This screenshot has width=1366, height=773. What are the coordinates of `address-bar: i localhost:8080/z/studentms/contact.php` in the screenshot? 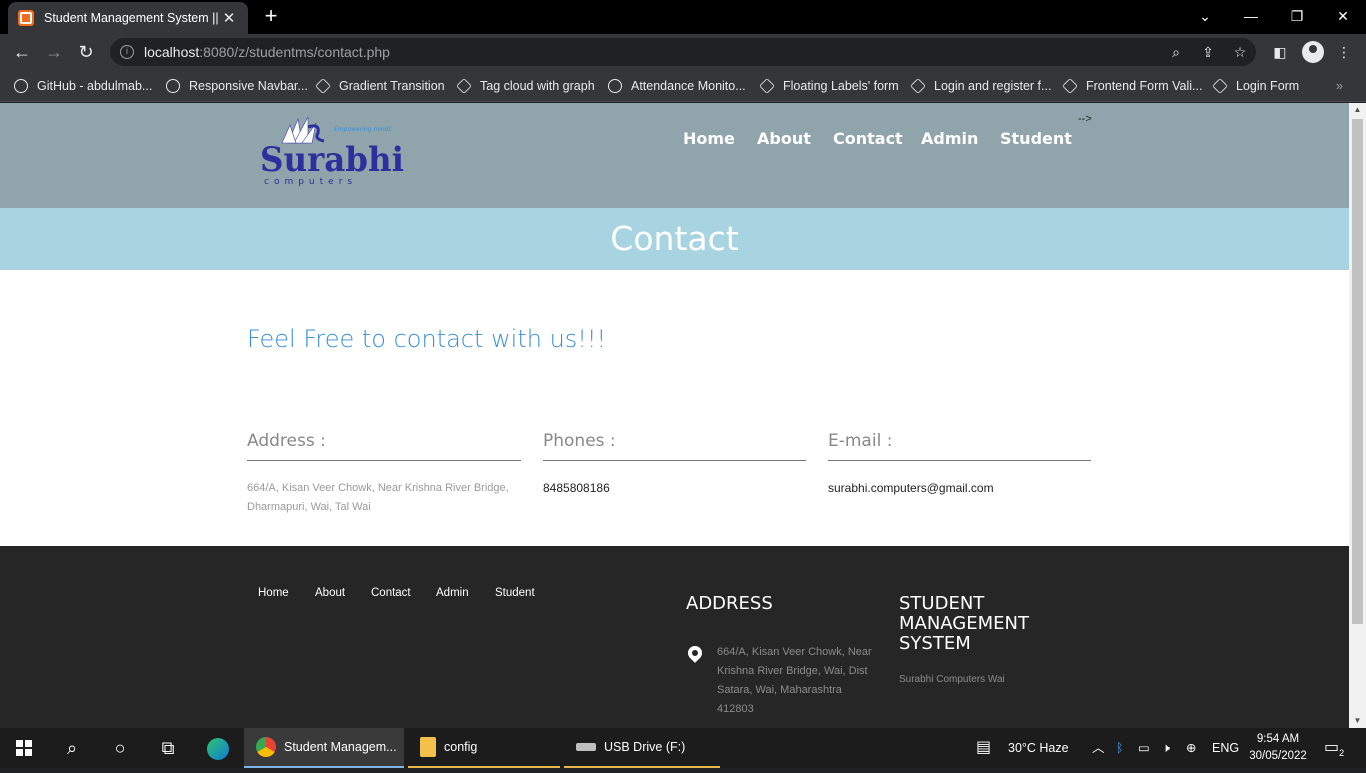 It's located at (683, 52).